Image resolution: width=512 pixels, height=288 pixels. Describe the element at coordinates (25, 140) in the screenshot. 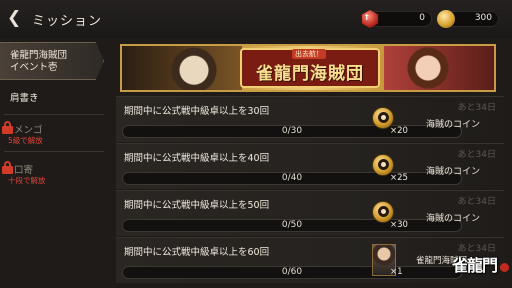

I see `unlock-condition: 5級で解放` at that location.